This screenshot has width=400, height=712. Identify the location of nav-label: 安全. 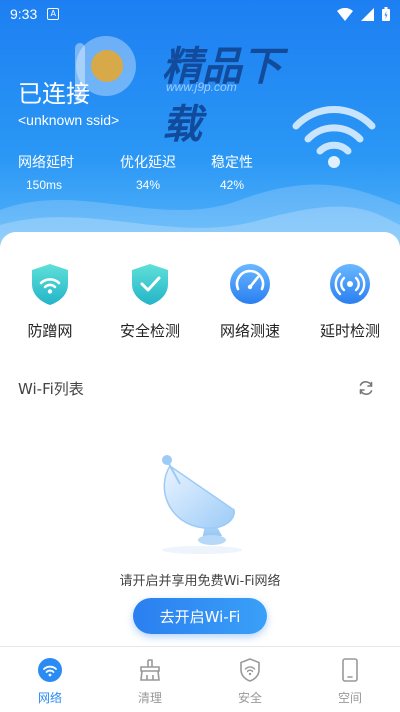
(249, 698).